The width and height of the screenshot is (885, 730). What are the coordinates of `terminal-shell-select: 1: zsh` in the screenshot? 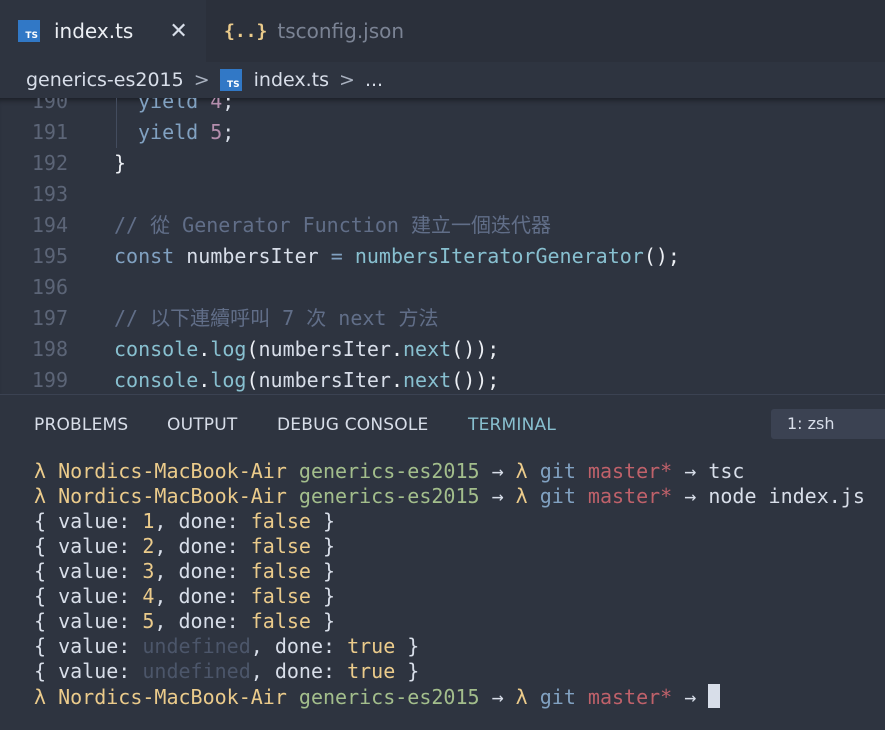 It's located at (828, 424).